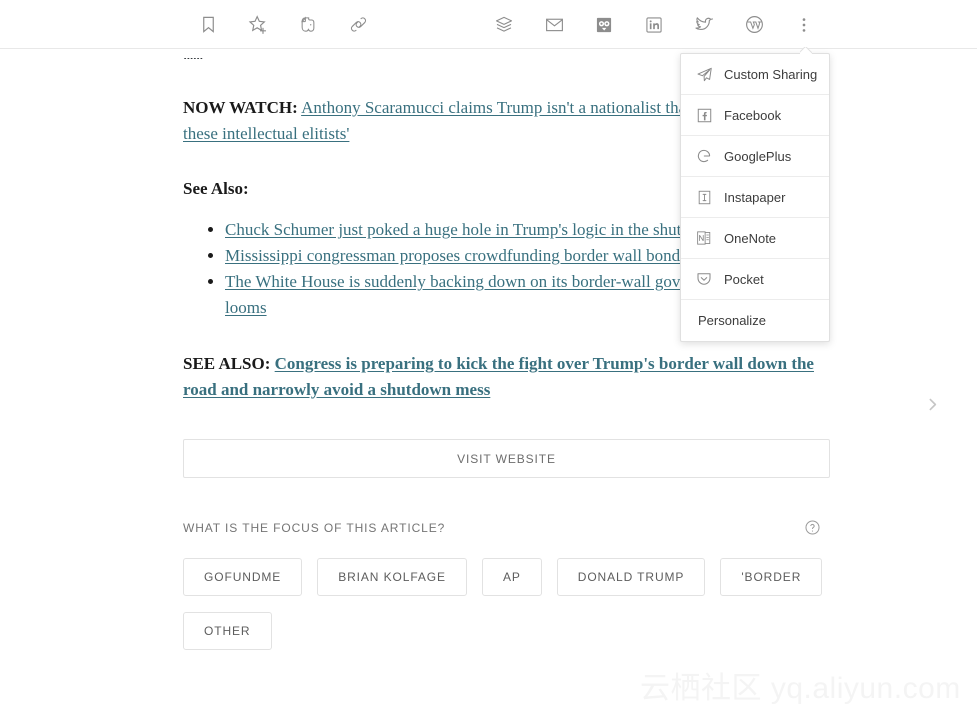 This screenshot has height=715, width=977. I want to click on menu-item-pocket: Pocket, so click(755, 279).